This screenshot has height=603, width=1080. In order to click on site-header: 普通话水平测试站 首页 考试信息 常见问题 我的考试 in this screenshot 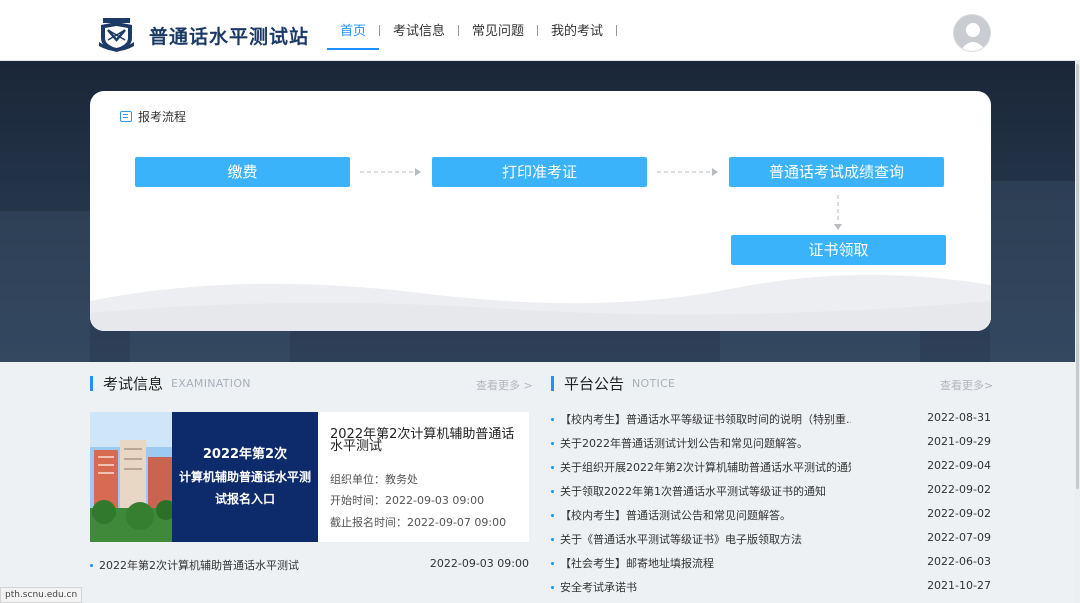, I will do `click(540, 30)`.